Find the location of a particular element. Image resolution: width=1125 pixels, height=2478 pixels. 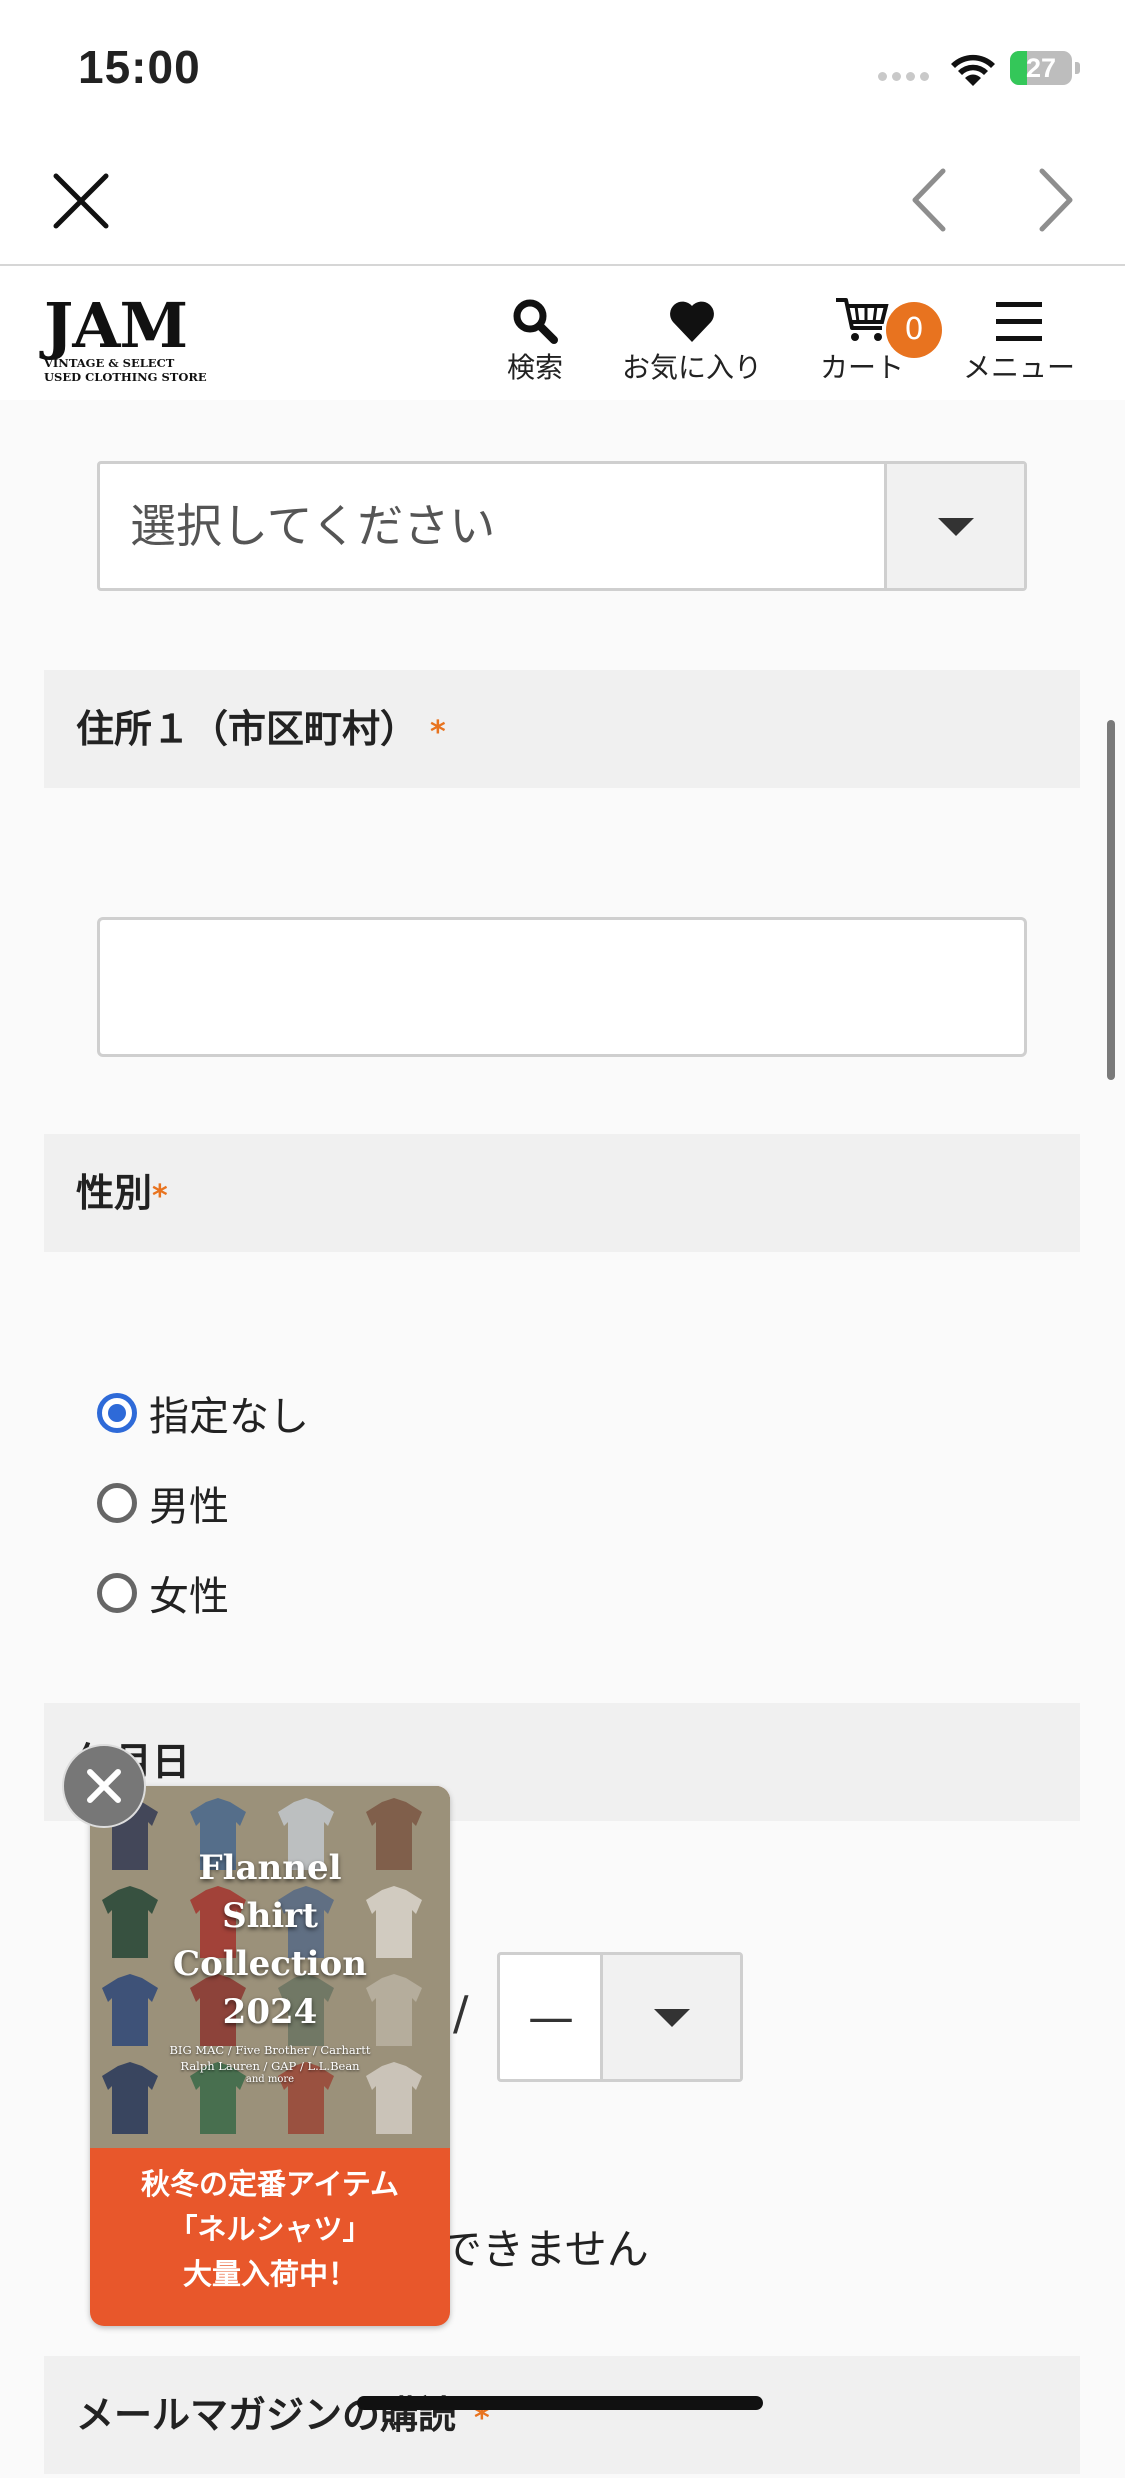

search-label: 検索 is located at coordinates (534, 367).